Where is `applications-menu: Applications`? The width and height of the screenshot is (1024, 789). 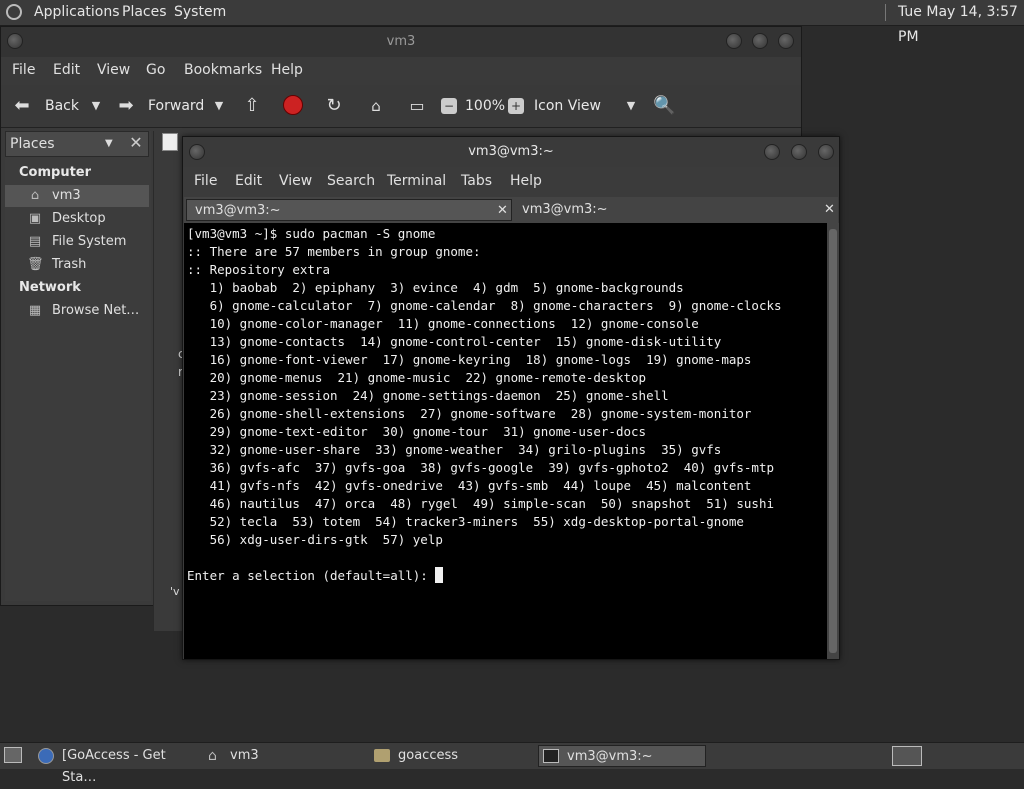
applications-menu: Applications is located at coordinates (77, 12).